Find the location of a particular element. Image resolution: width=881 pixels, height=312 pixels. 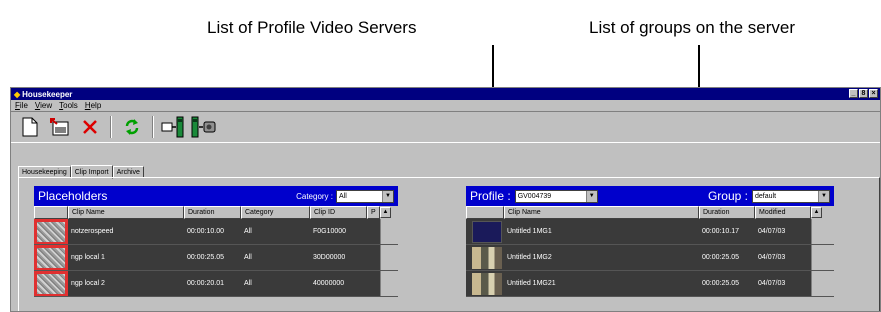

clip-name: Untitled 1MG21 is located at coordinates (531, 283).